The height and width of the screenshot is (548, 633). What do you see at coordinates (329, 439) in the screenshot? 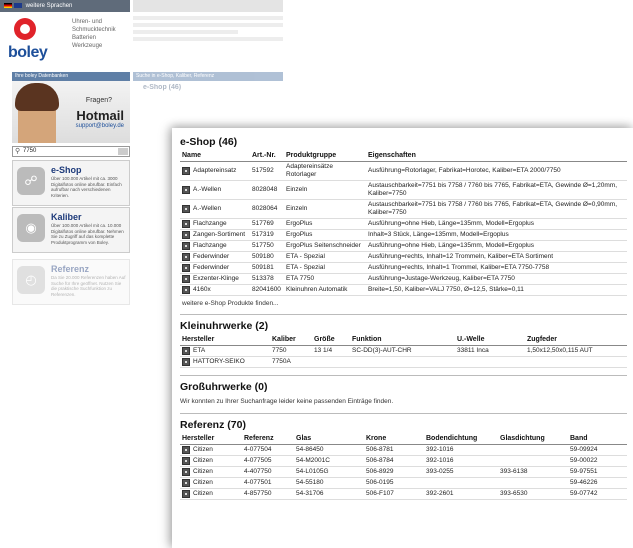
I see `column-header: Glas` at bounding box center [329, 439].